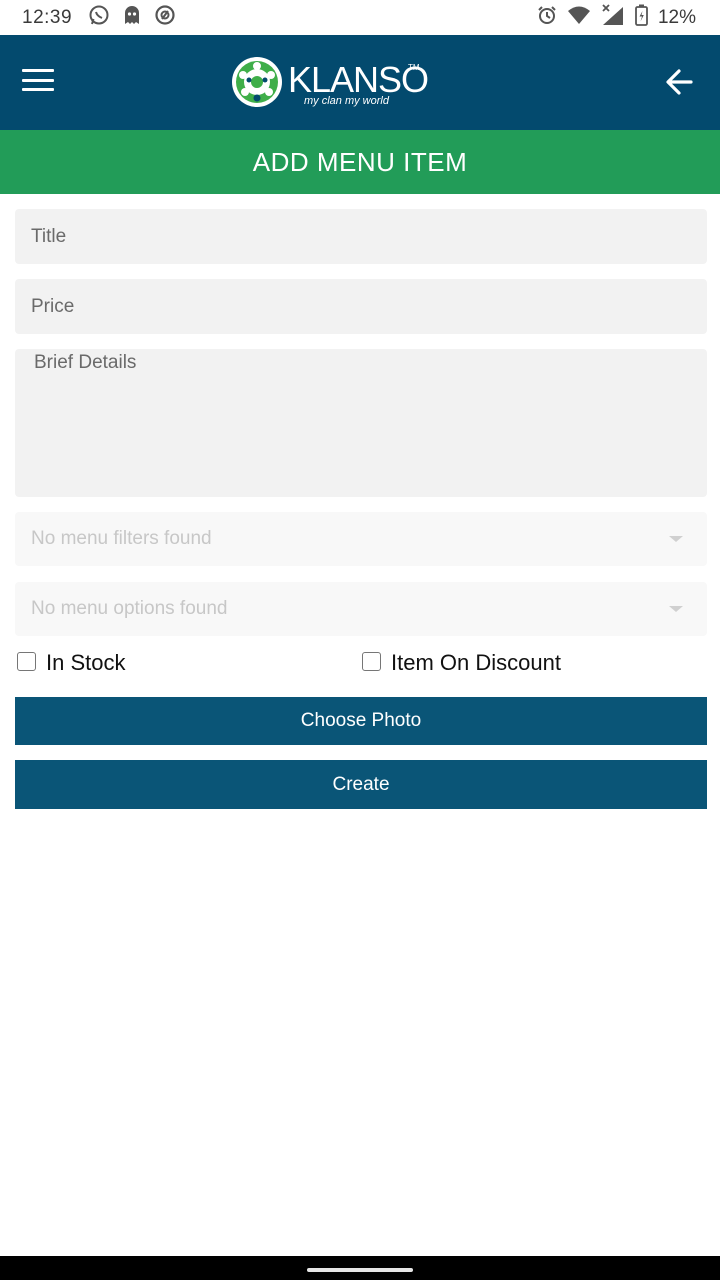 Image resolution: width=720 pixels, height=1280 pixels. I want to click on status-system-icons: 12%, so click(616, 17).